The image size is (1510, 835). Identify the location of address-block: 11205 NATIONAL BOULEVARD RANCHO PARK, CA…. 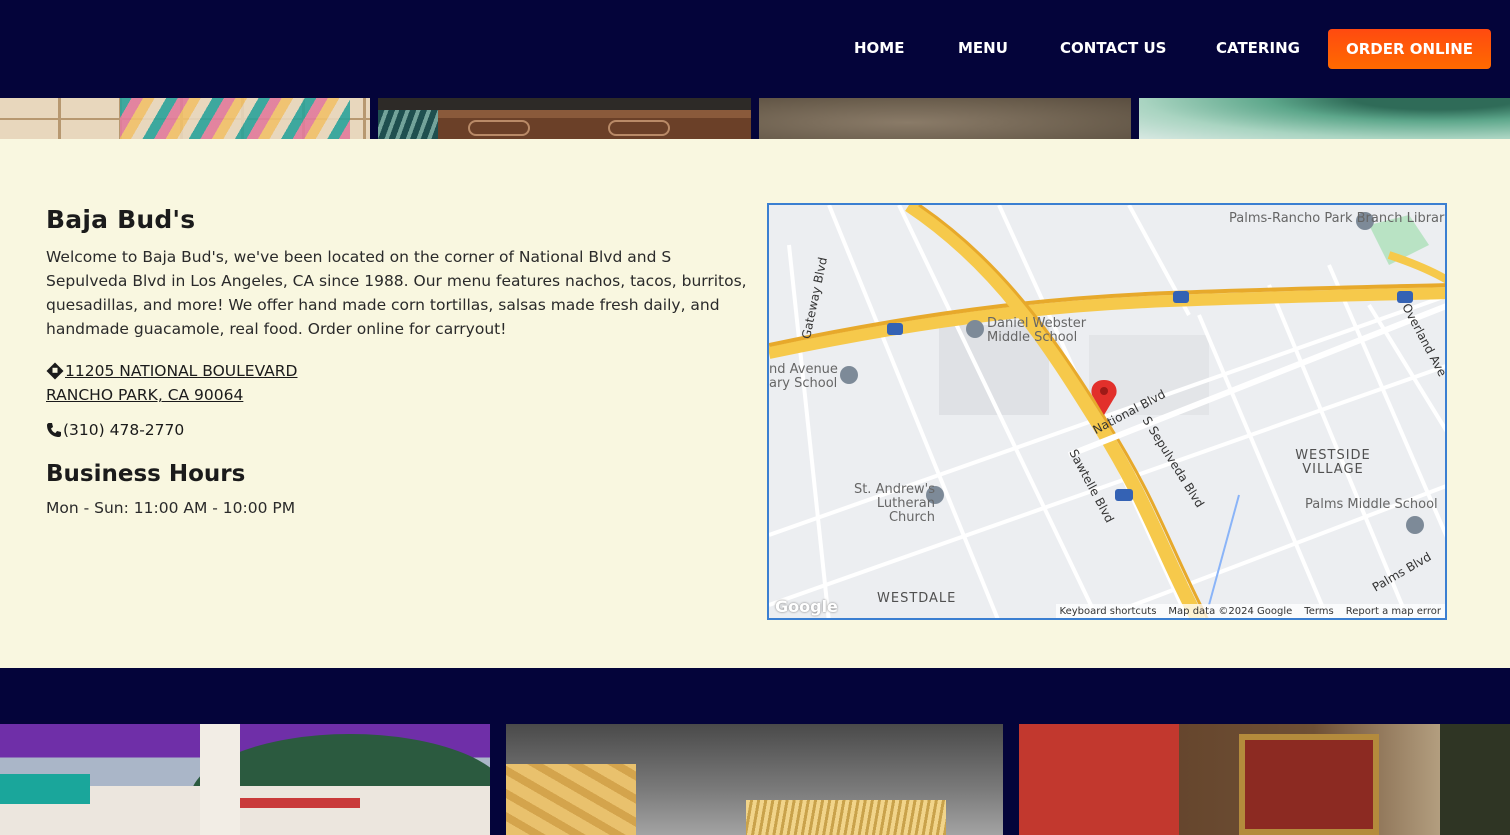
(172, 383).